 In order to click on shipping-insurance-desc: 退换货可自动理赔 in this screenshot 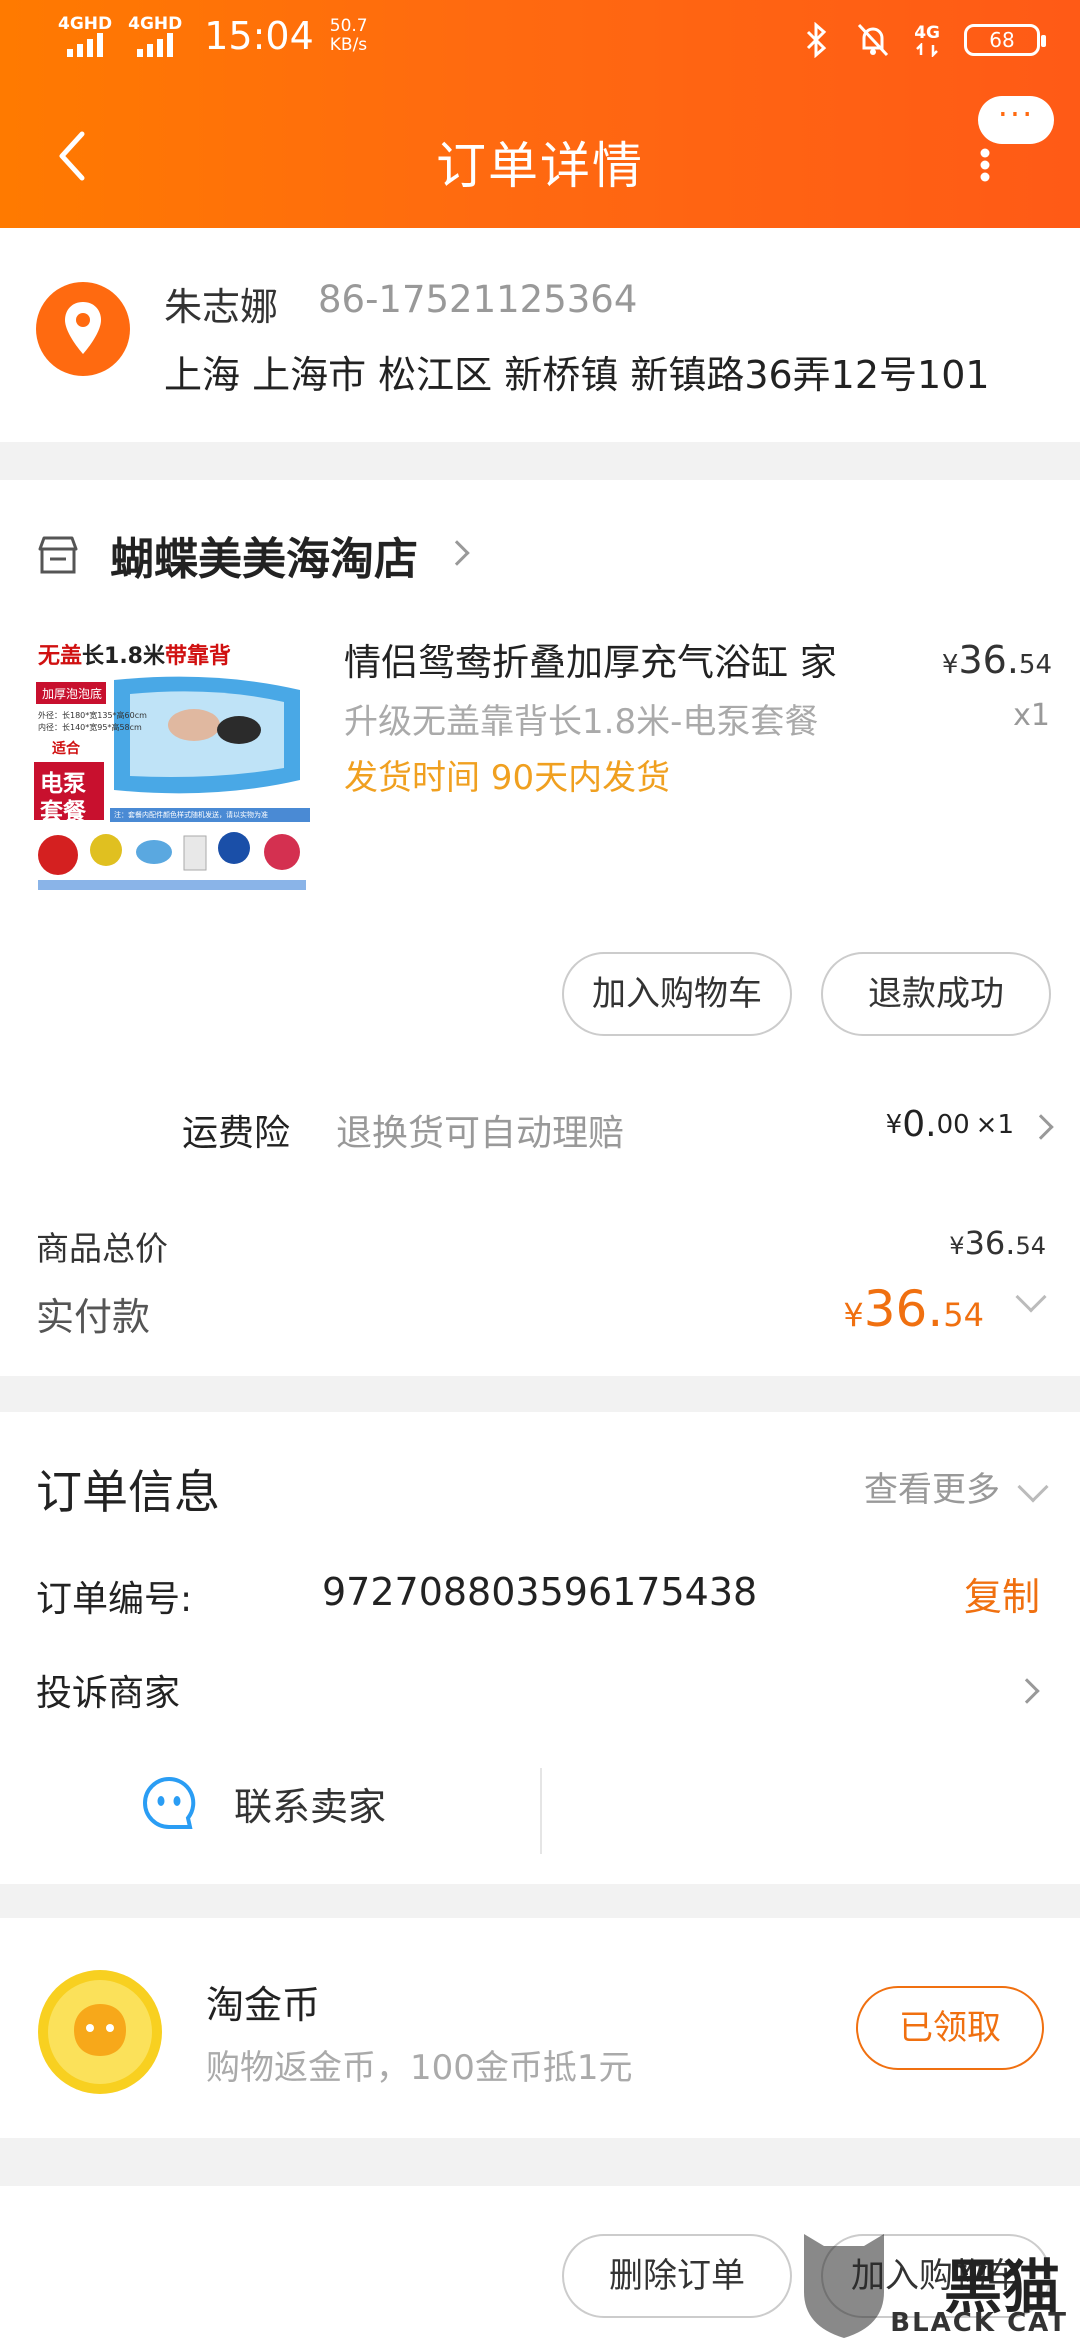, I will do `click(480, 1133)`.